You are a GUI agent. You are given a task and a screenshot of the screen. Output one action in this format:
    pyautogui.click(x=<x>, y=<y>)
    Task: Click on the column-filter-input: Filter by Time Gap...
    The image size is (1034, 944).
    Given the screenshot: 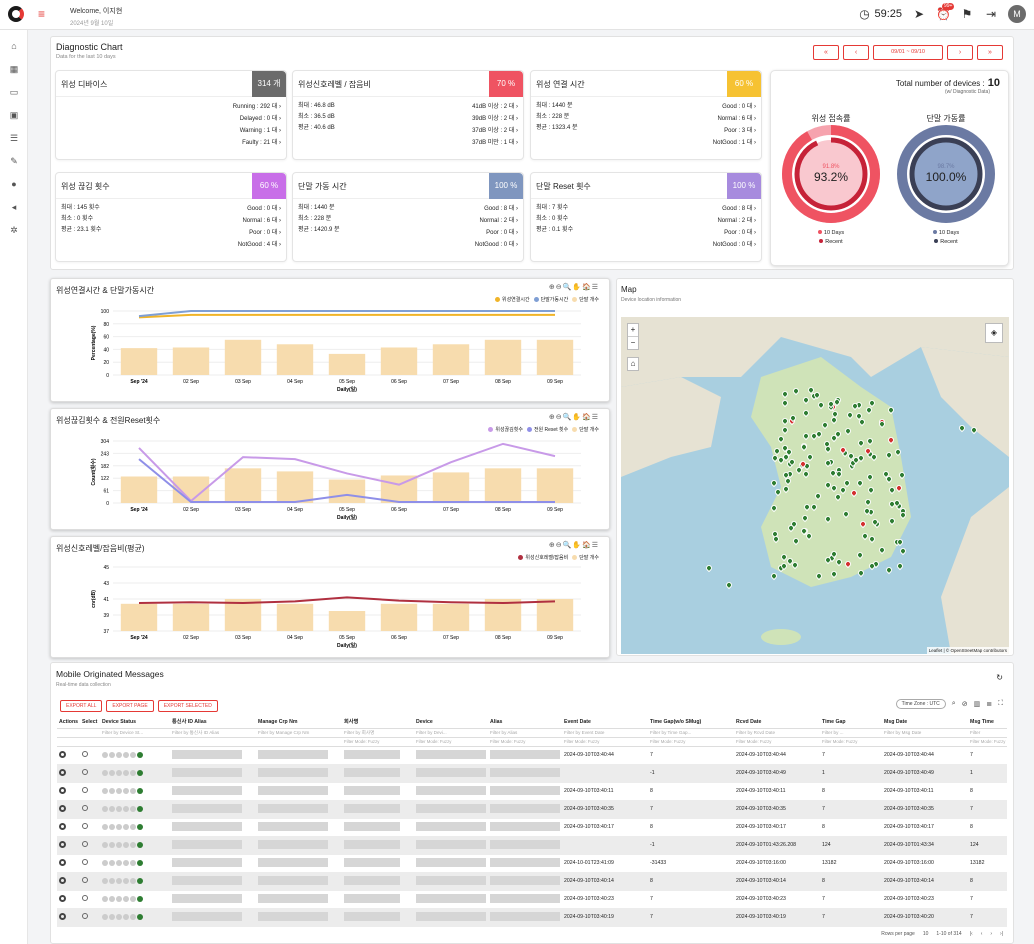 What is the action you would take?
    pyautogui.click(x=691, y=733)
    